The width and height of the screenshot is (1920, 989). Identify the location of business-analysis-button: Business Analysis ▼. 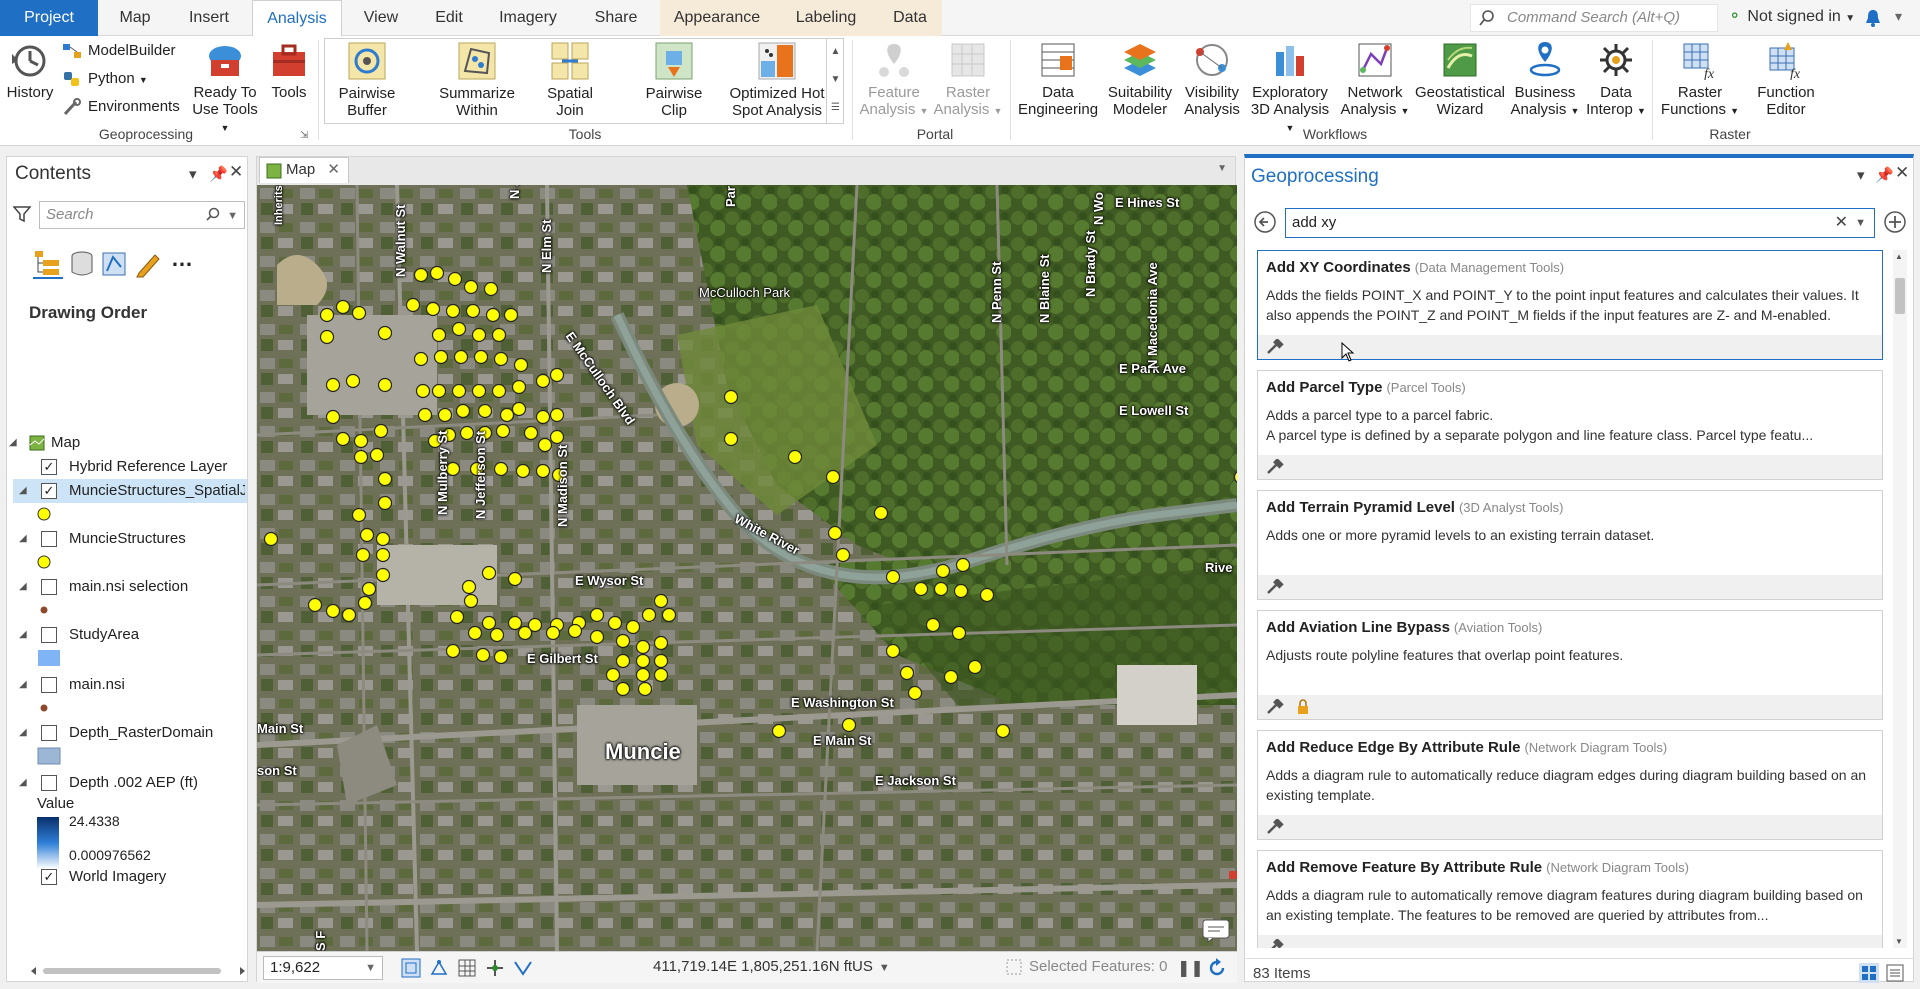
(1545, 80).